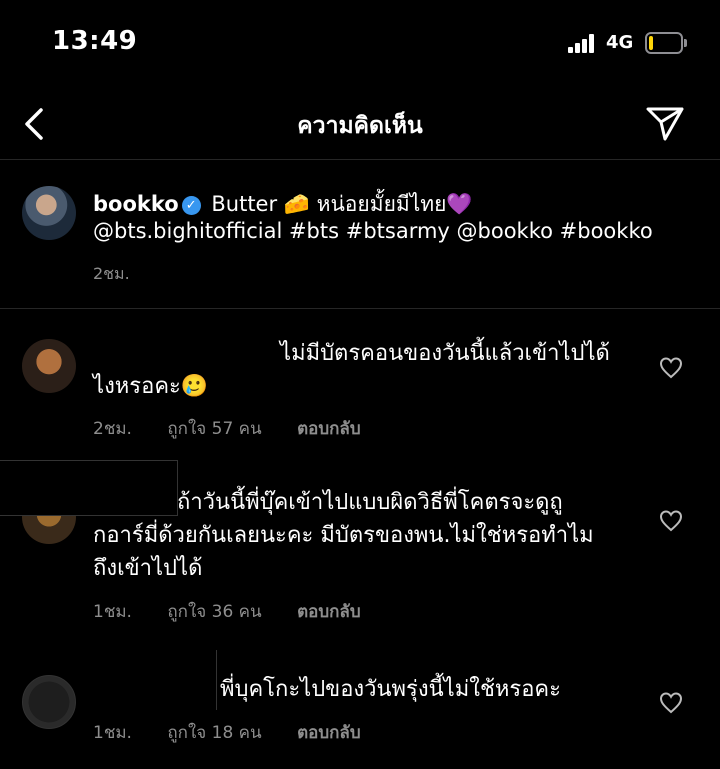 The height and width of the screenshot is (769, 720). I want to click on comment-line: ถึงเข้าไปได้, so click(148, 568).